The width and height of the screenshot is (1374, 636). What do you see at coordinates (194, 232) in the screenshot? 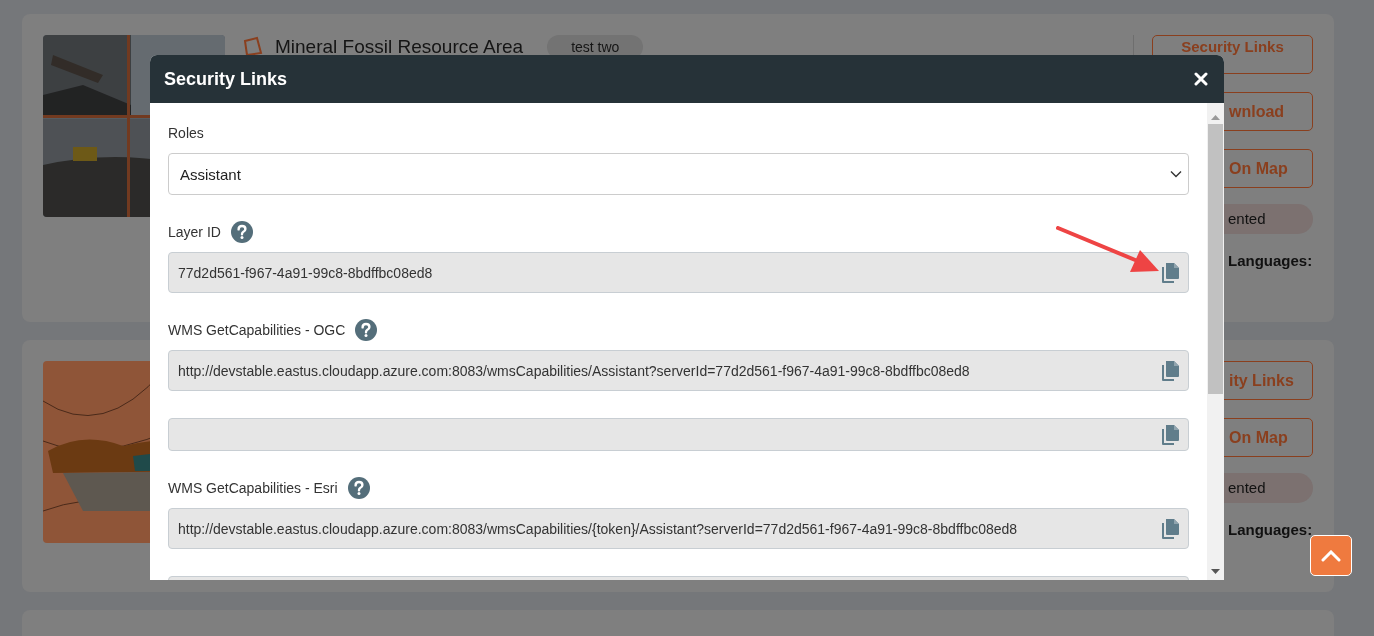
I see `field-label: Layer ID` at bounding box center [194, 232].